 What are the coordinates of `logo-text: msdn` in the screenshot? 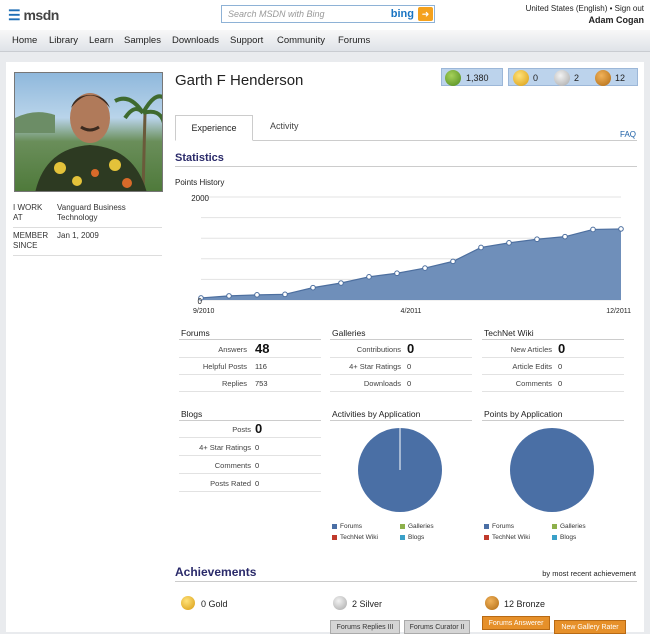 It's located at (41, 15).